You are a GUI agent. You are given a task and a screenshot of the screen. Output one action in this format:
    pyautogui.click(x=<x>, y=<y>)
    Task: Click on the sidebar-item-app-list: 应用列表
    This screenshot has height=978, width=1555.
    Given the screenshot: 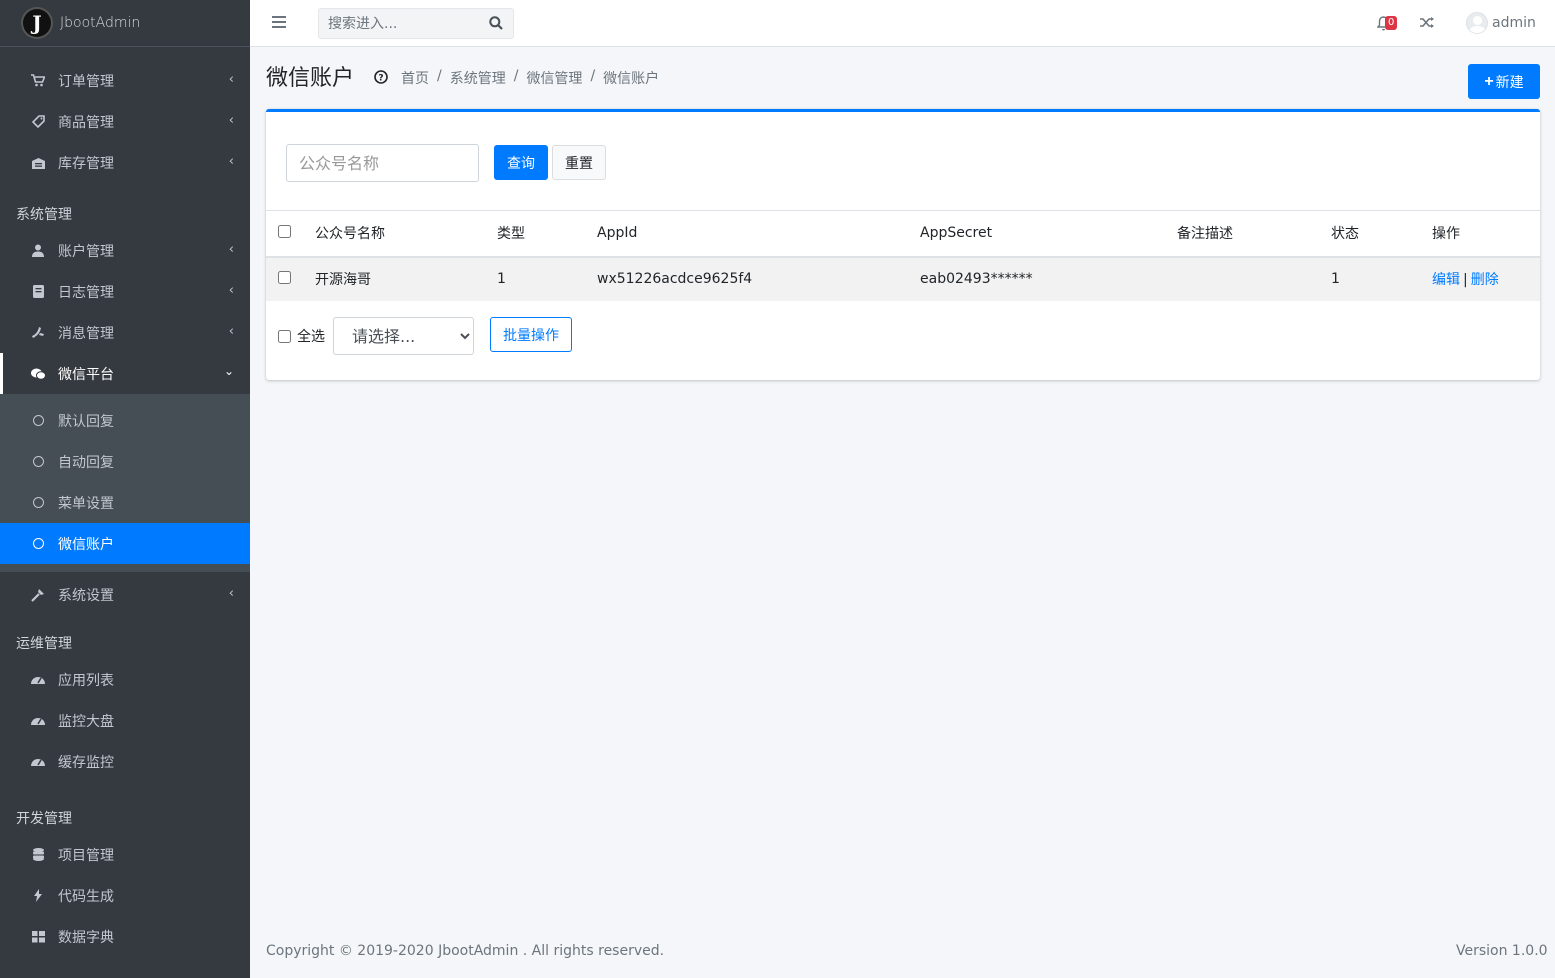 What is the action you would take?
    pyautogui.click(x=125, y=679)
    